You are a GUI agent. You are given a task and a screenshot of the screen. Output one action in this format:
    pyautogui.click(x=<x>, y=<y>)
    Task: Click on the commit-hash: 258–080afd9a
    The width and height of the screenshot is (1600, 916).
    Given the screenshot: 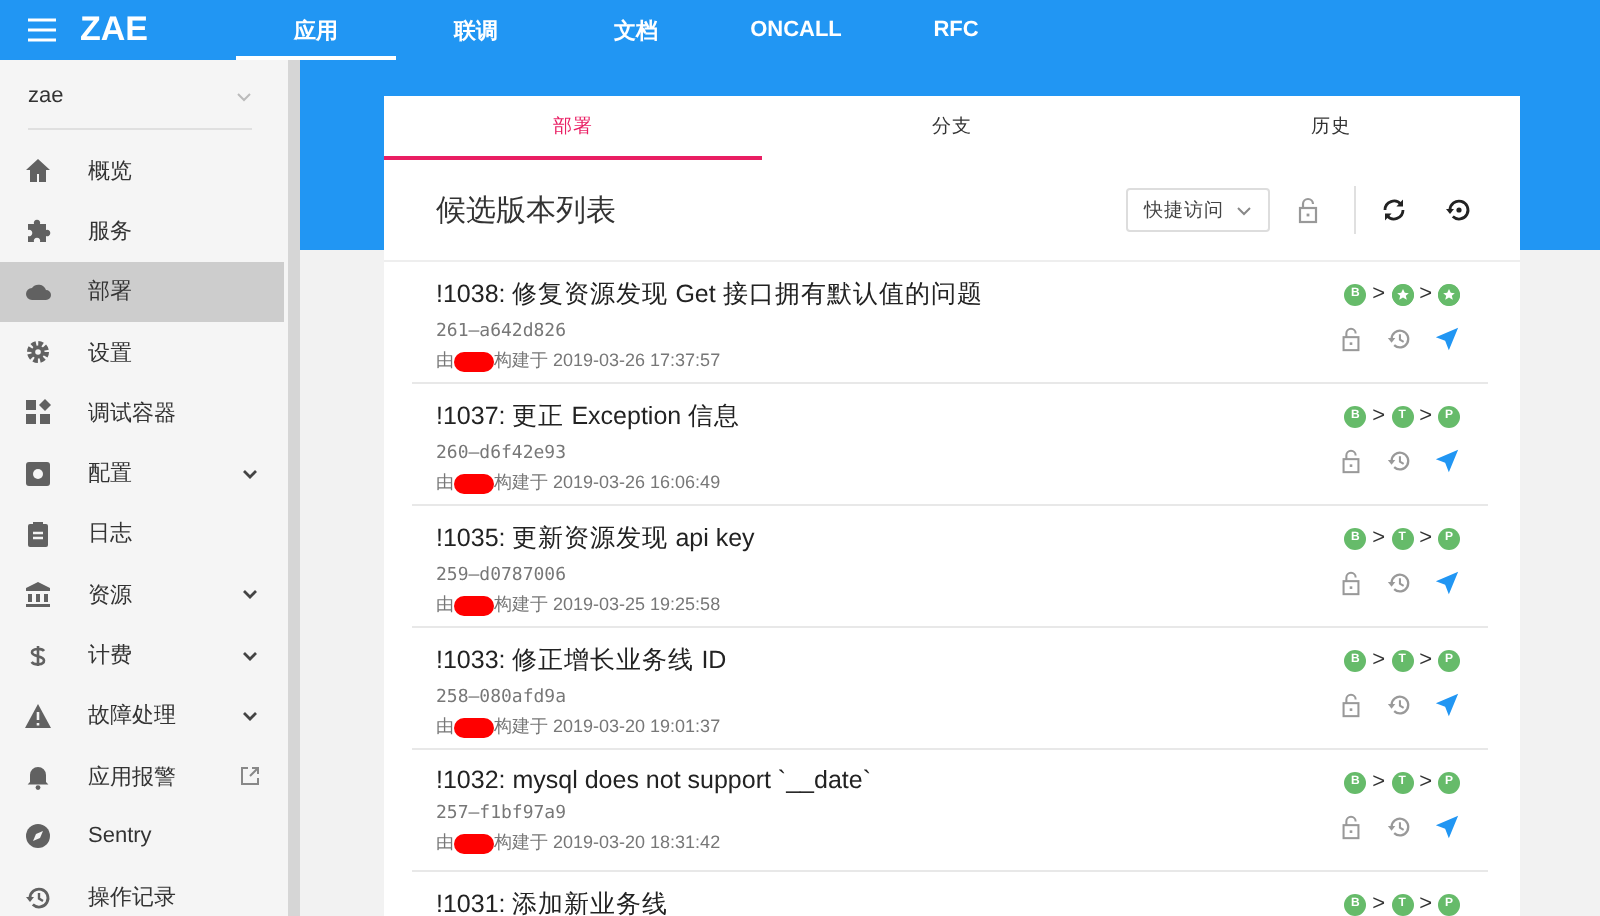 What is the action you would take?
    pyautogui.click(x=502, y=698)
    